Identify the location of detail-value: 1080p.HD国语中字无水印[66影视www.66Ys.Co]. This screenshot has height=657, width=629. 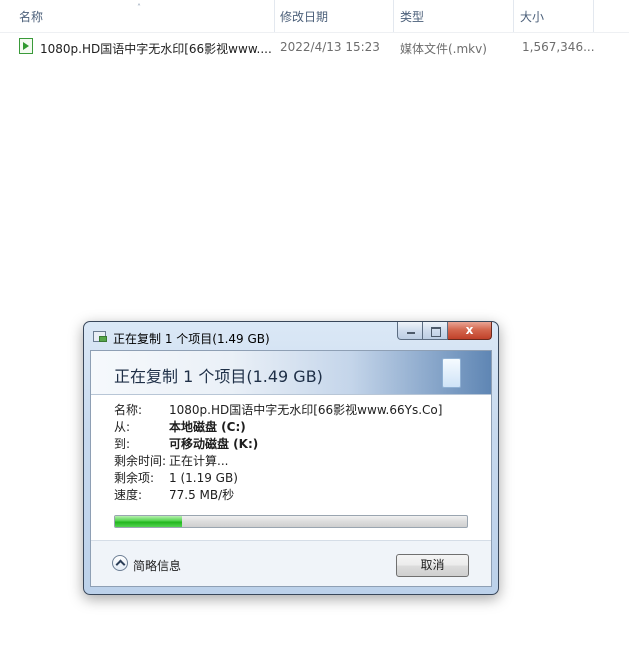
(306, 410).